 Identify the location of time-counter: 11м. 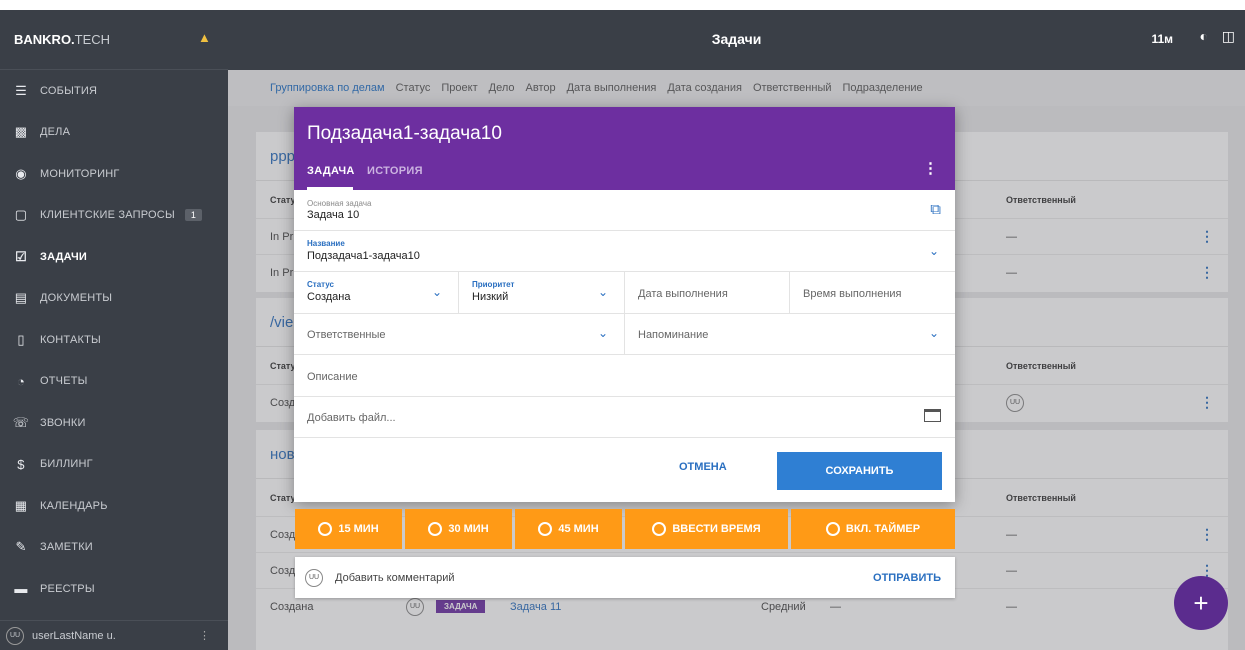
(1162, 39).